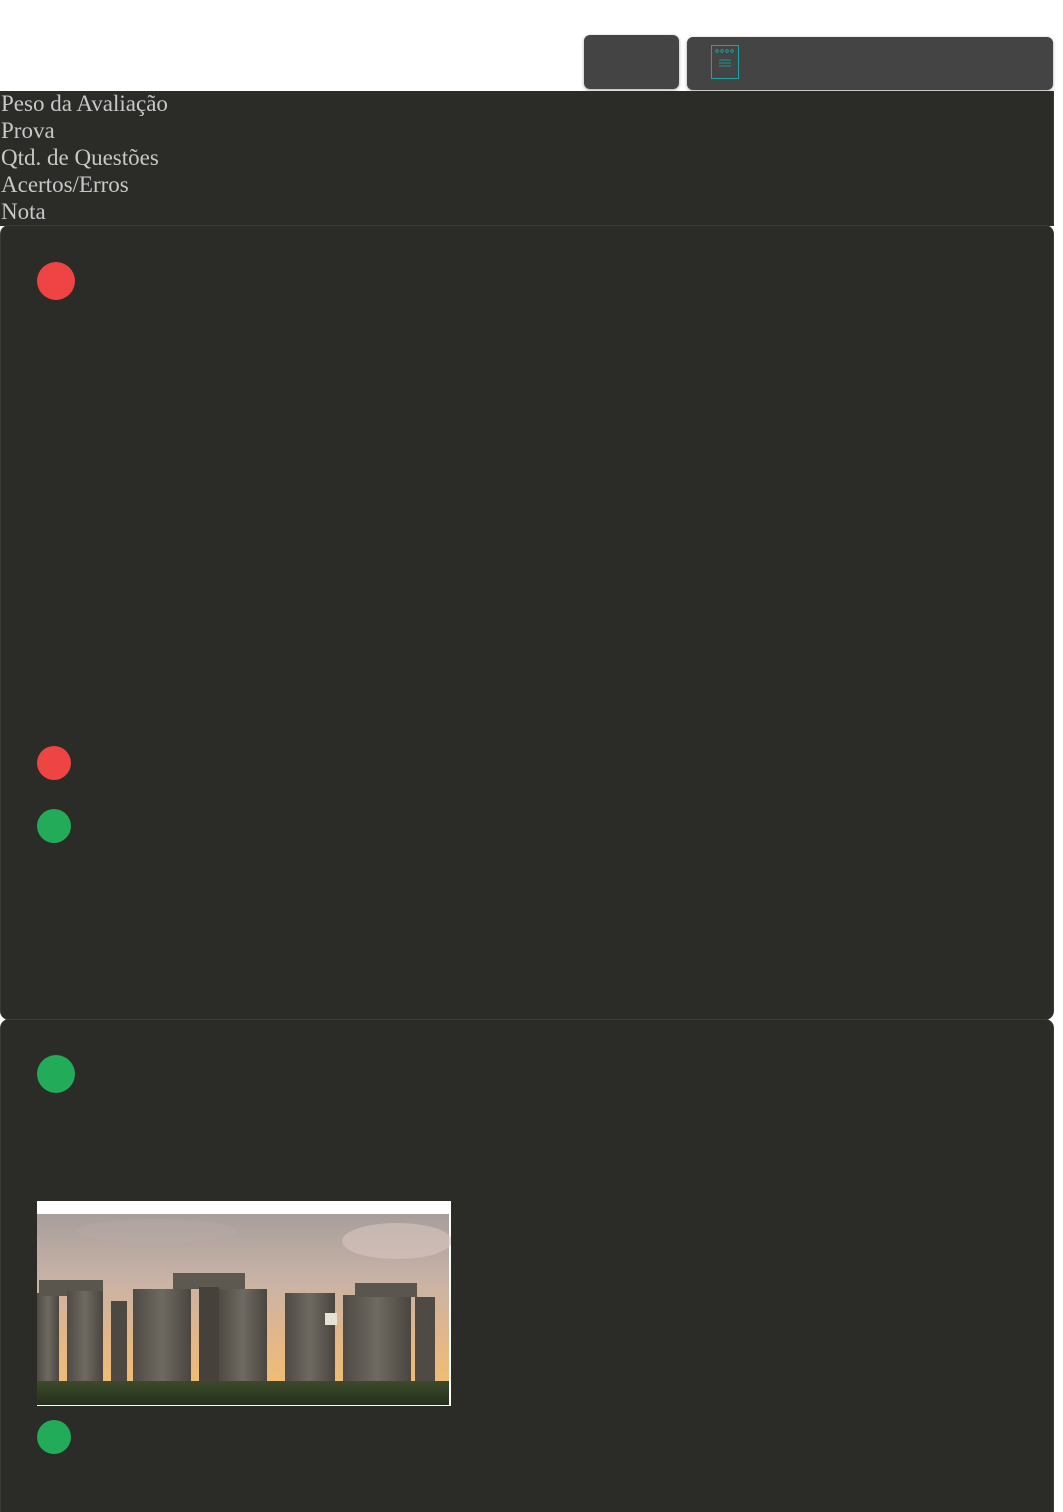 The width and height of the screenshot is (1063, 1512). What do you see at coordinates (56, 1074) in the screenshot?
I see `correct-indicator-icon` at bounding box center [56, 1074].